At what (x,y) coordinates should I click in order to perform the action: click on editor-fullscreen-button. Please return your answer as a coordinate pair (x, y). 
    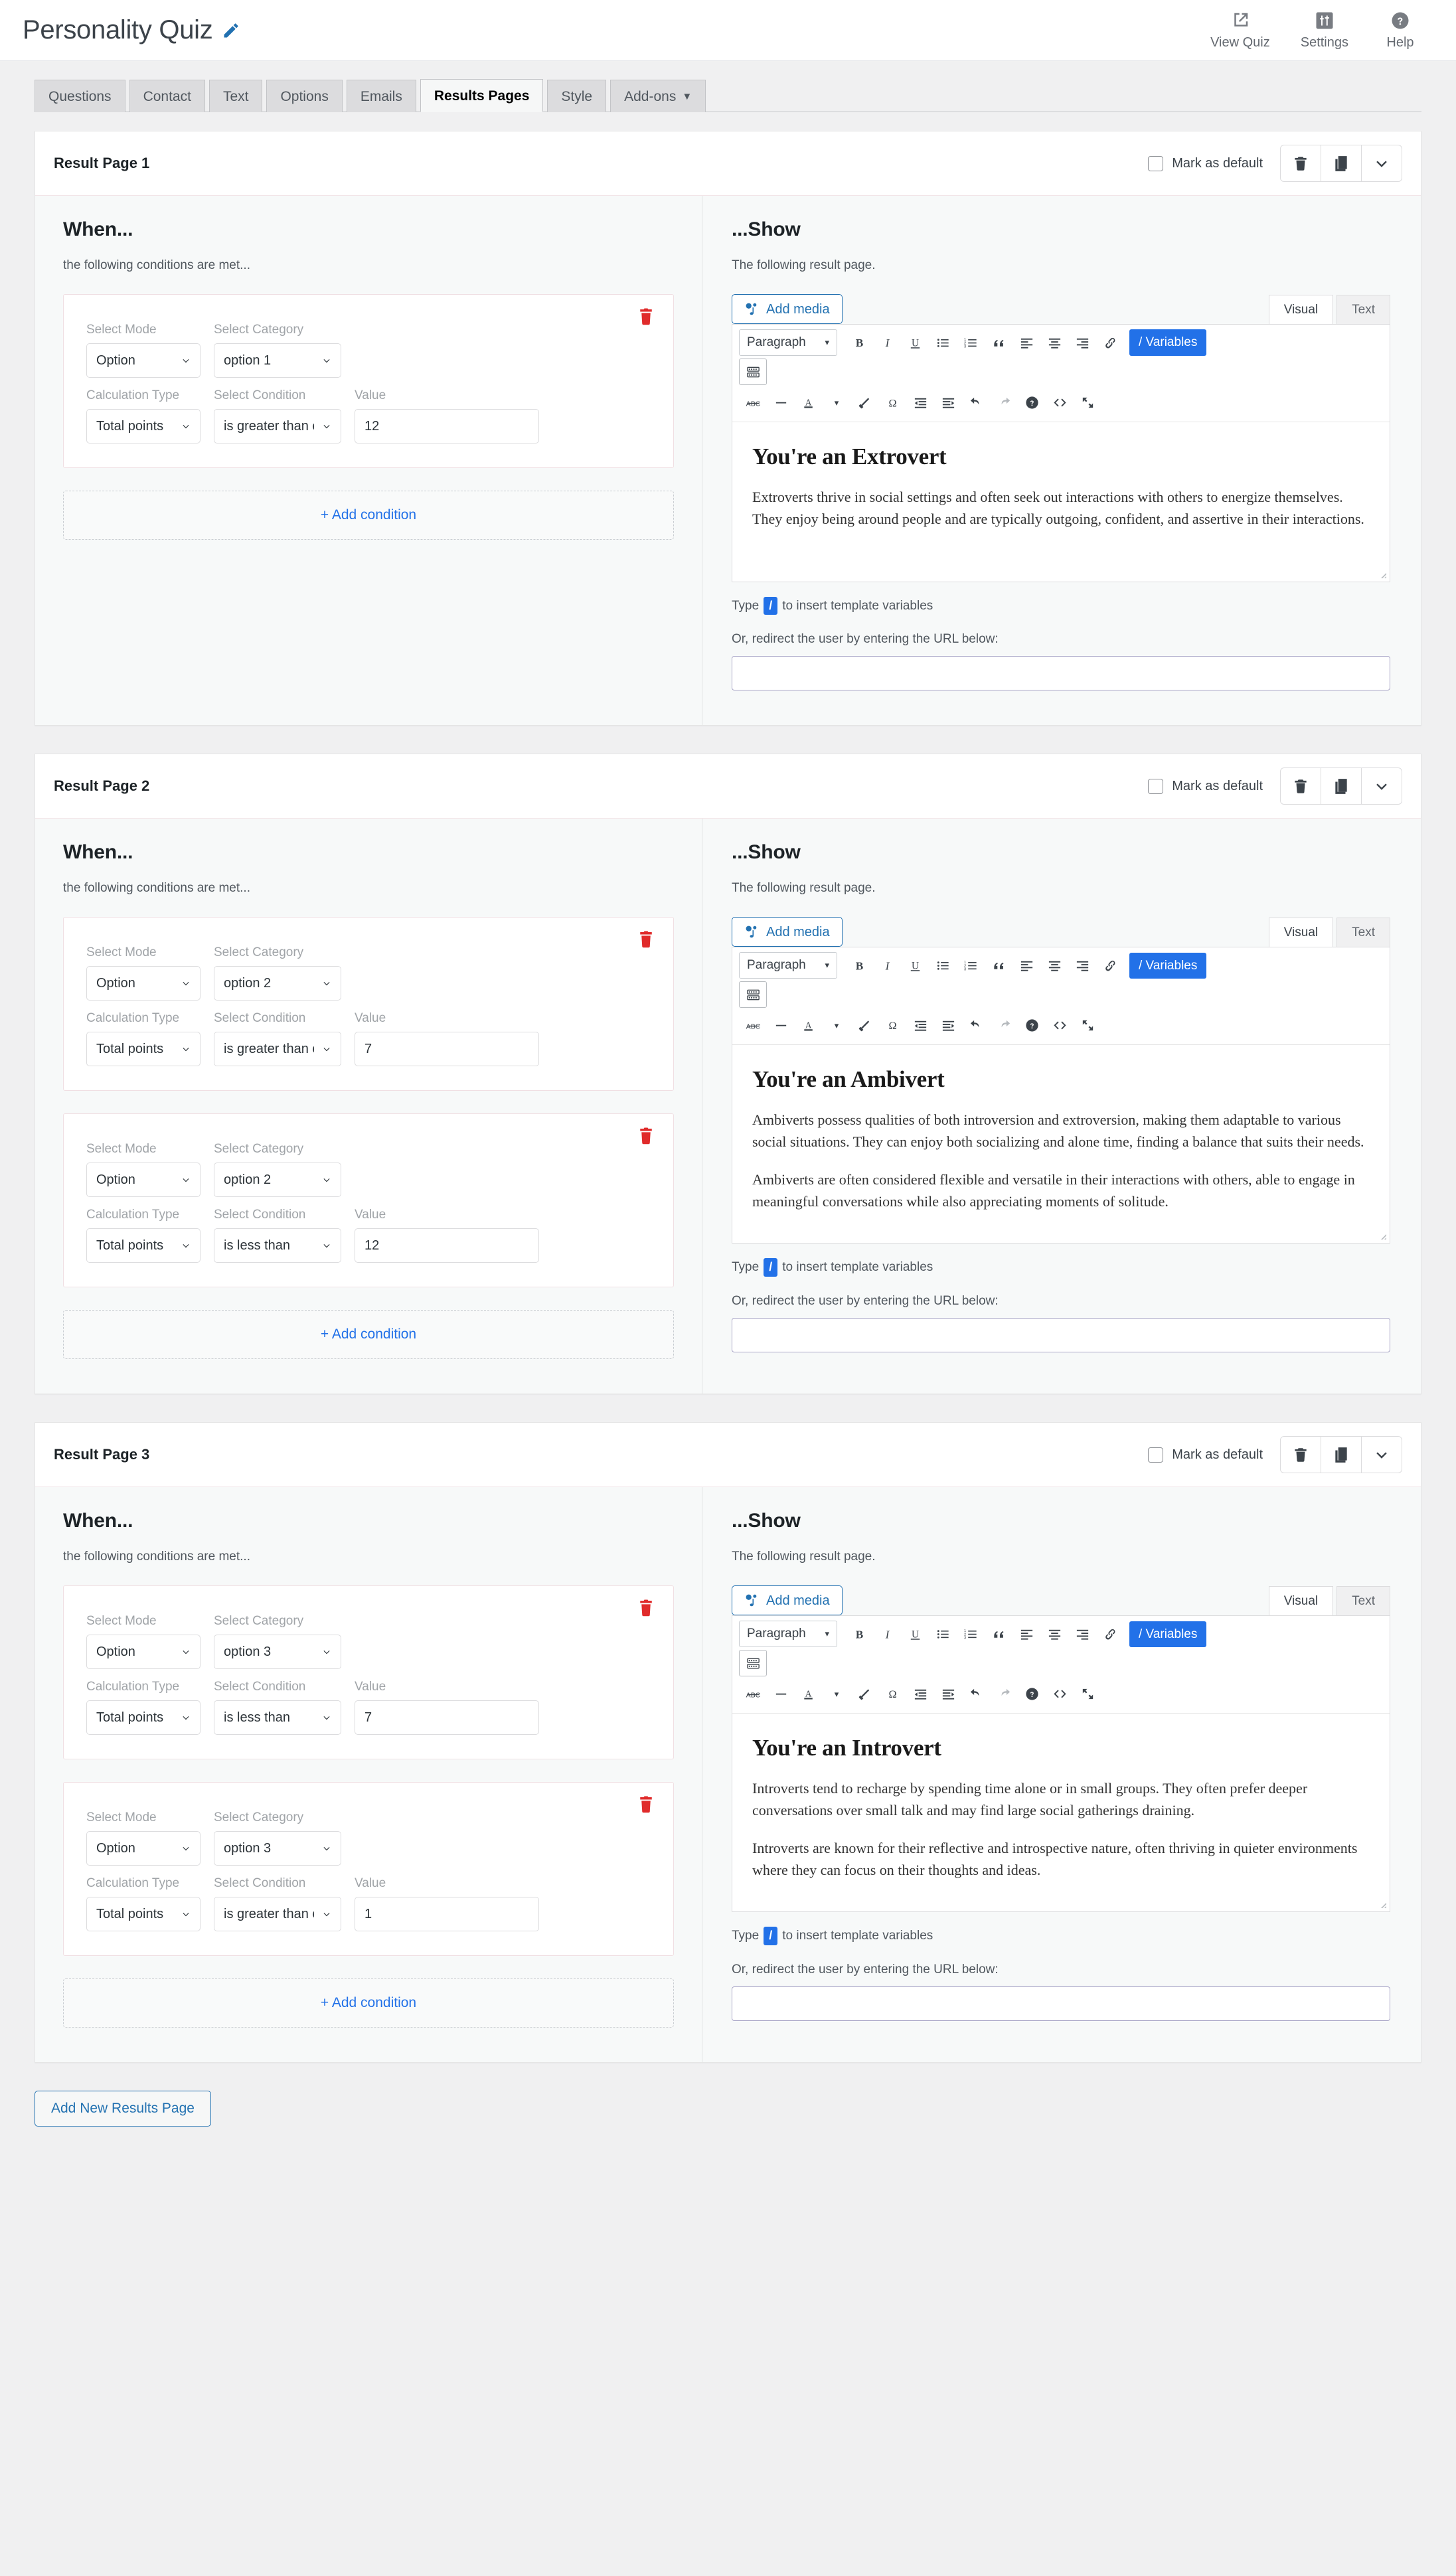
    Looking at the image, I should click on (1087, 1693).